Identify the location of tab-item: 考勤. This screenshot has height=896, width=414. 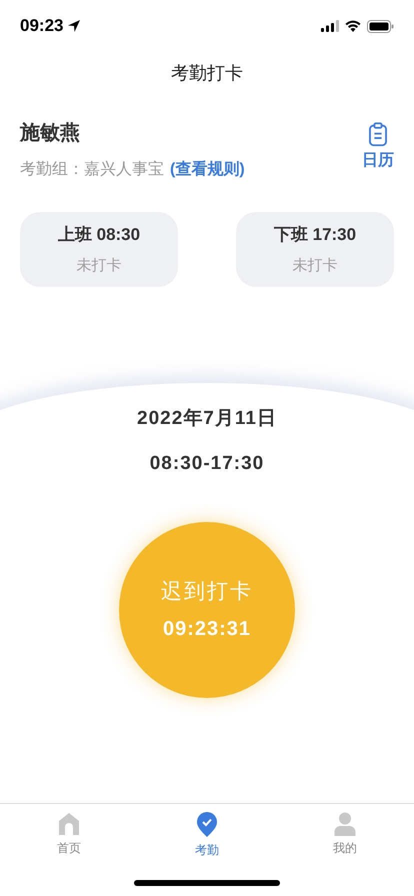
(207, 835).